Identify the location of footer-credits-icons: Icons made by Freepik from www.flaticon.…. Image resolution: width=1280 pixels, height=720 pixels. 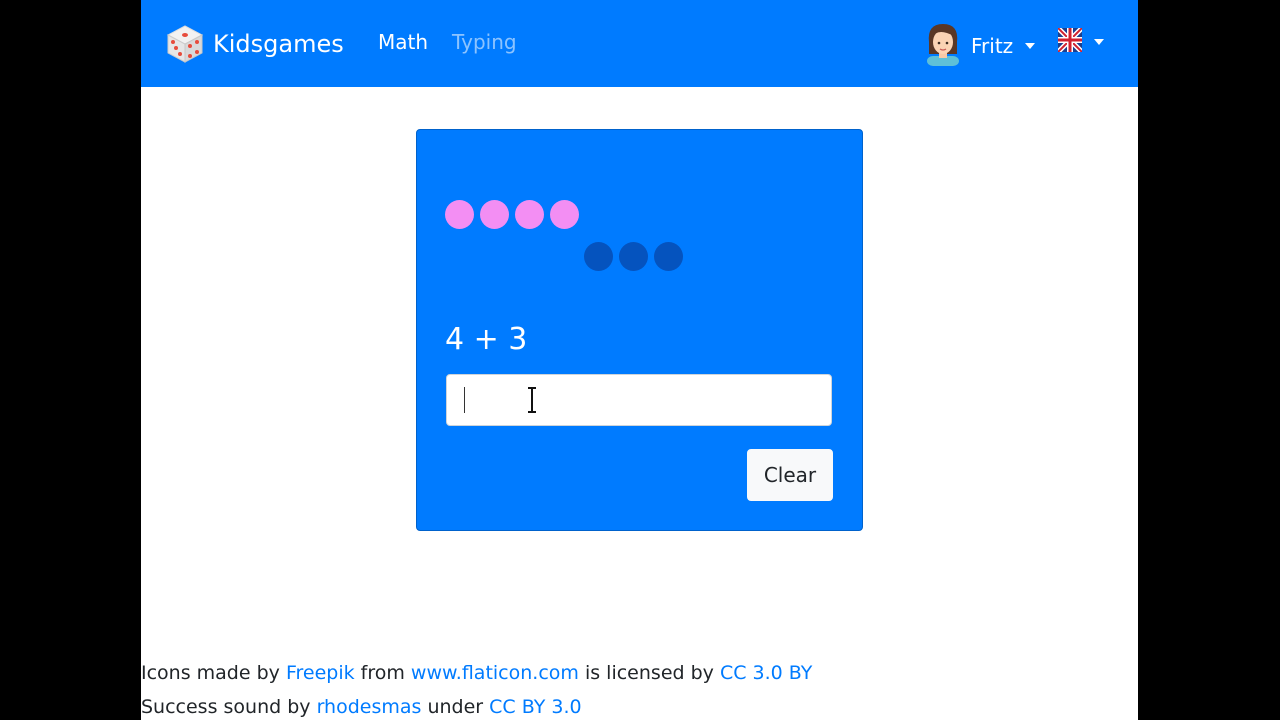
(639, 673).